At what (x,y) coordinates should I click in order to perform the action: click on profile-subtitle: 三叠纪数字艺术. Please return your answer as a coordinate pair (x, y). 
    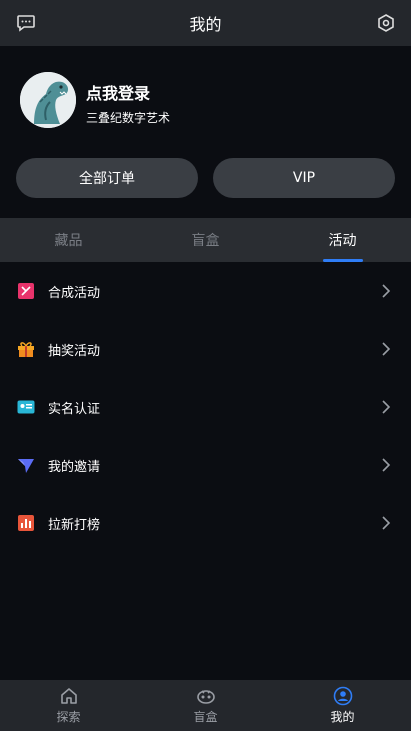
    Looking at the image, I should click on (128, 118).